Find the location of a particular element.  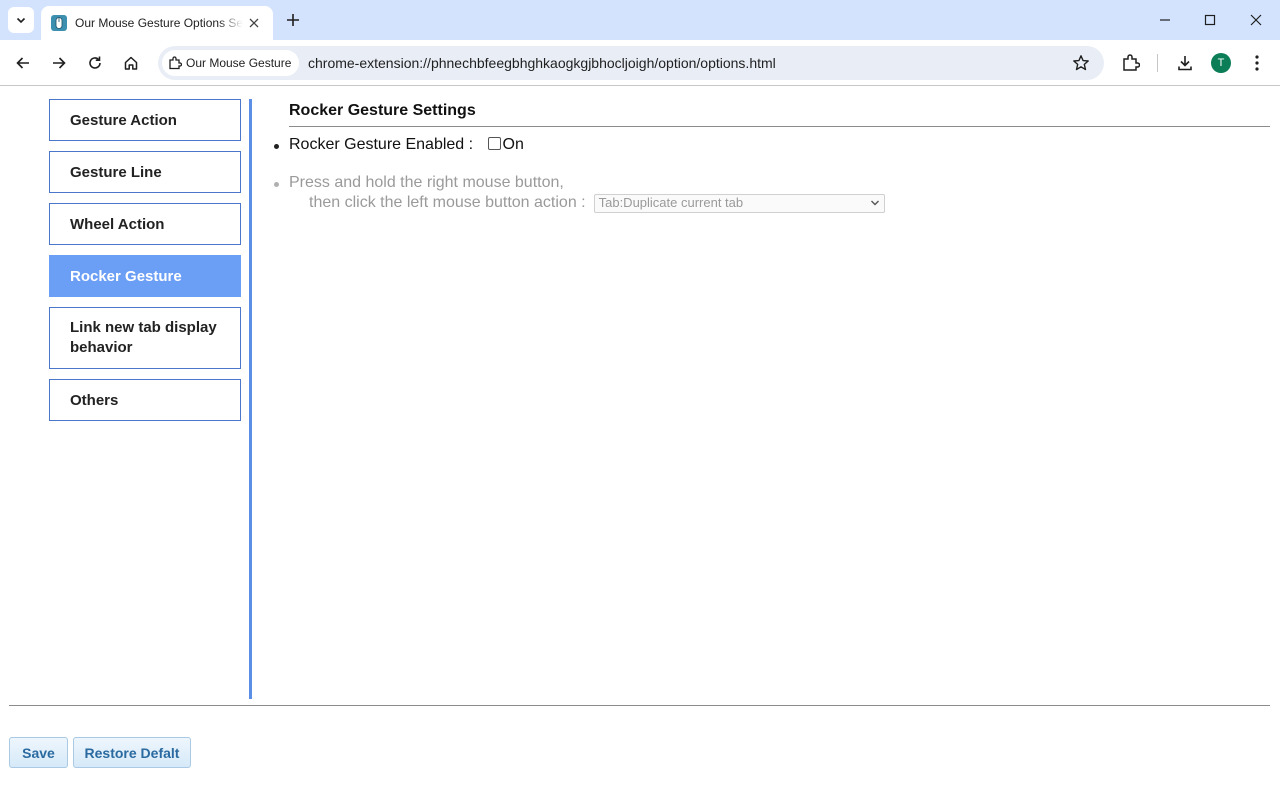

close-window-button is located at coordinates (1256, 20).